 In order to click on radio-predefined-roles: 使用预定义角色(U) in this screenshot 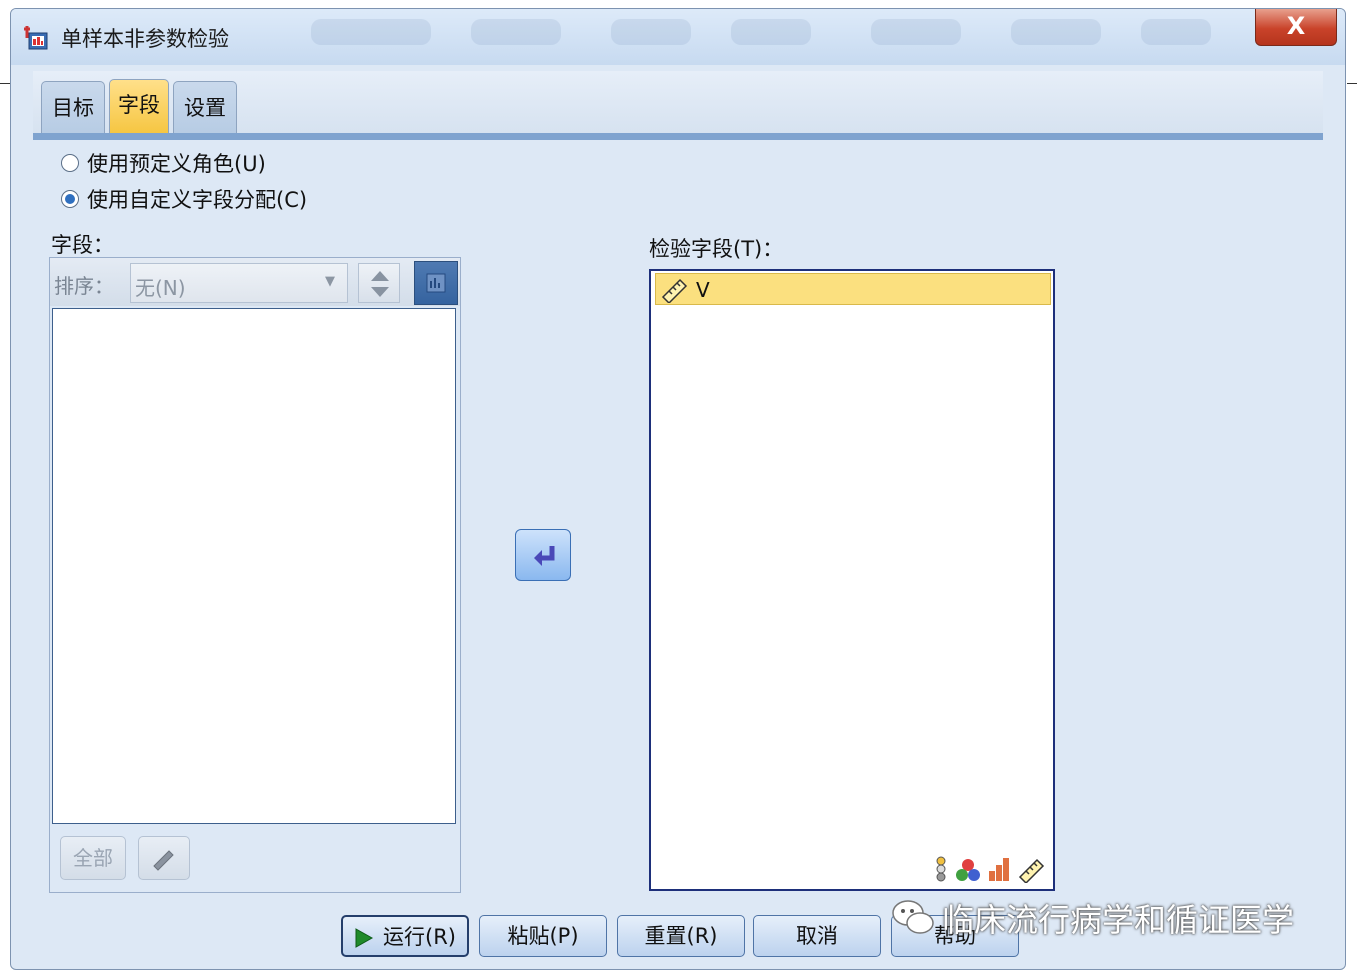, I will do `click(163, 163)`.